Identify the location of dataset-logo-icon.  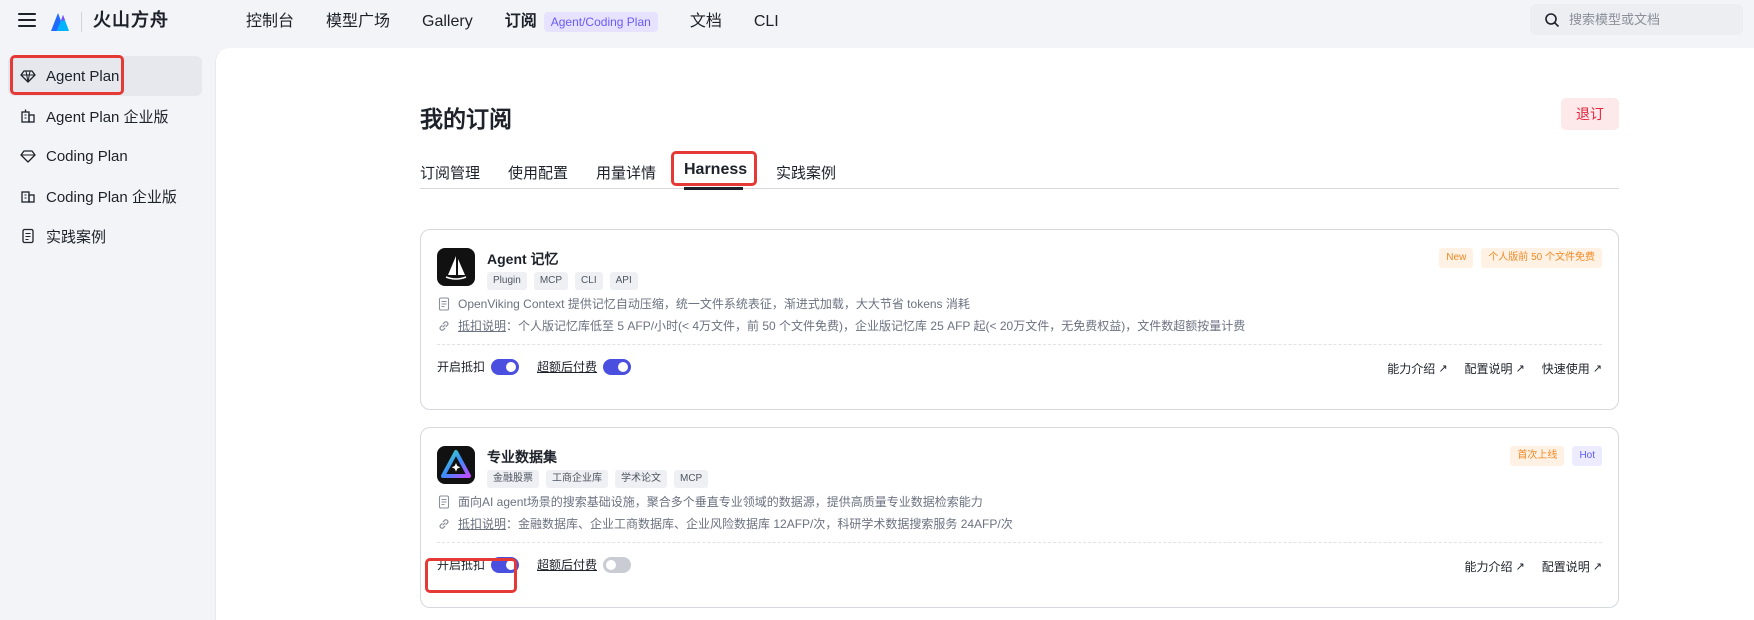
(456, 465).